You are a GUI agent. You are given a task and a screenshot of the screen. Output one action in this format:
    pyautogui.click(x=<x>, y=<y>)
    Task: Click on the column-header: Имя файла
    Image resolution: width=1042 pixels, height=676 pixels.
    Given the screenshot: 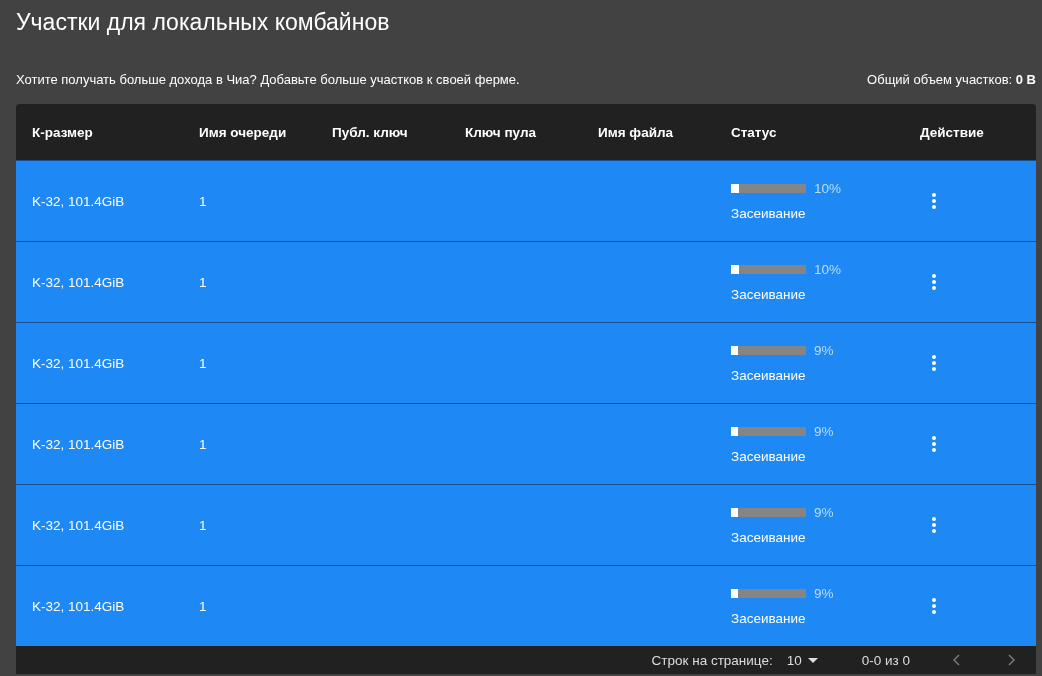 What is the action you would take?
    pyautogui.click(x=636, y=132)
    